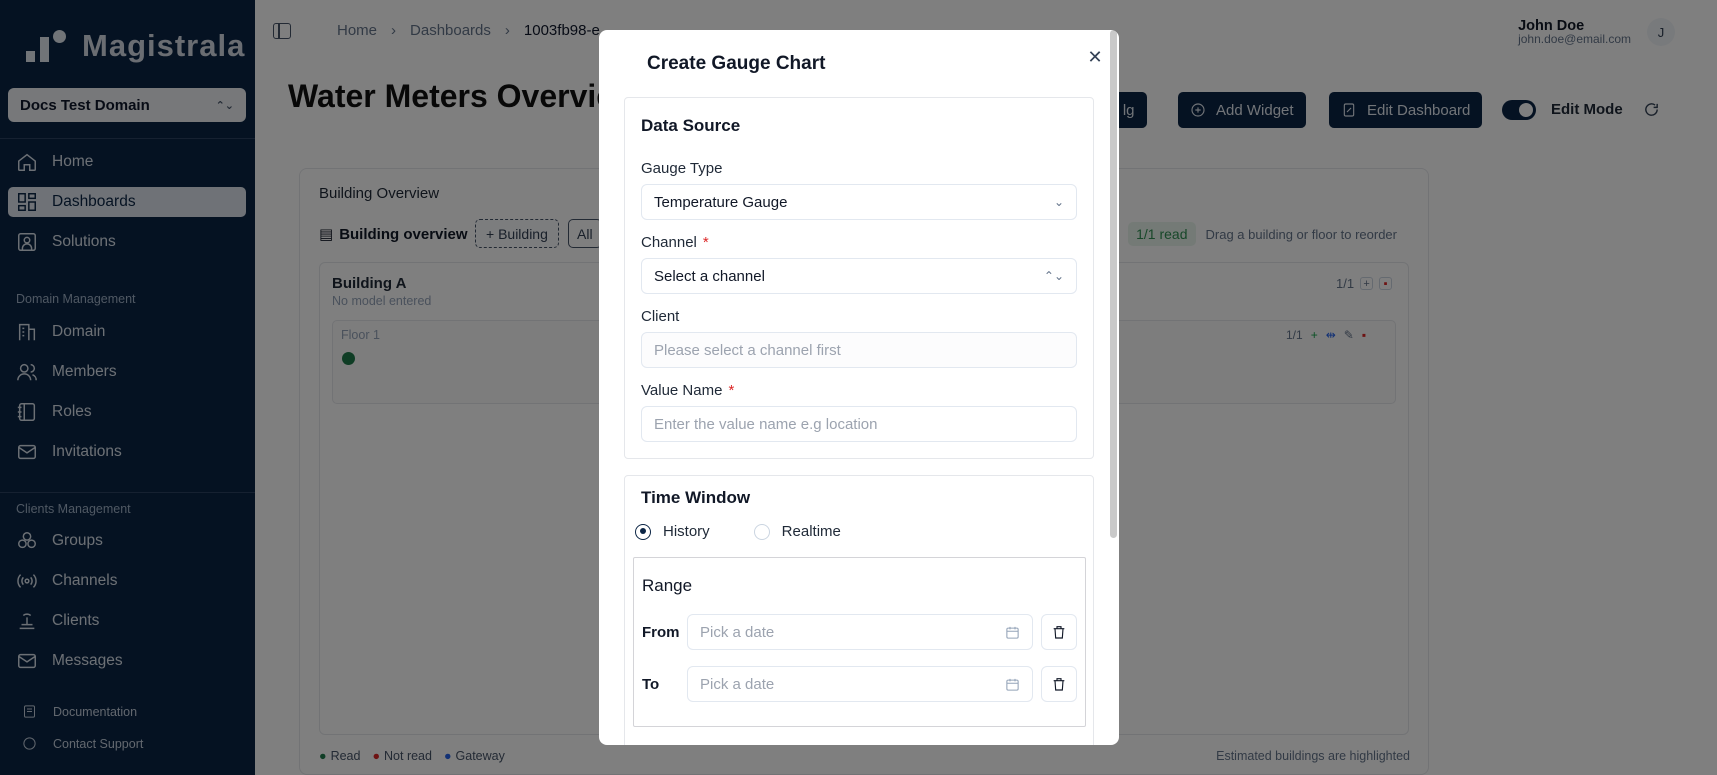 The image size is (1717, 775). What do you see at coordinates (737, 632) in the screenshot?
I see `from-date-placeholder: Pick a date` at bounding box center [737, 632].